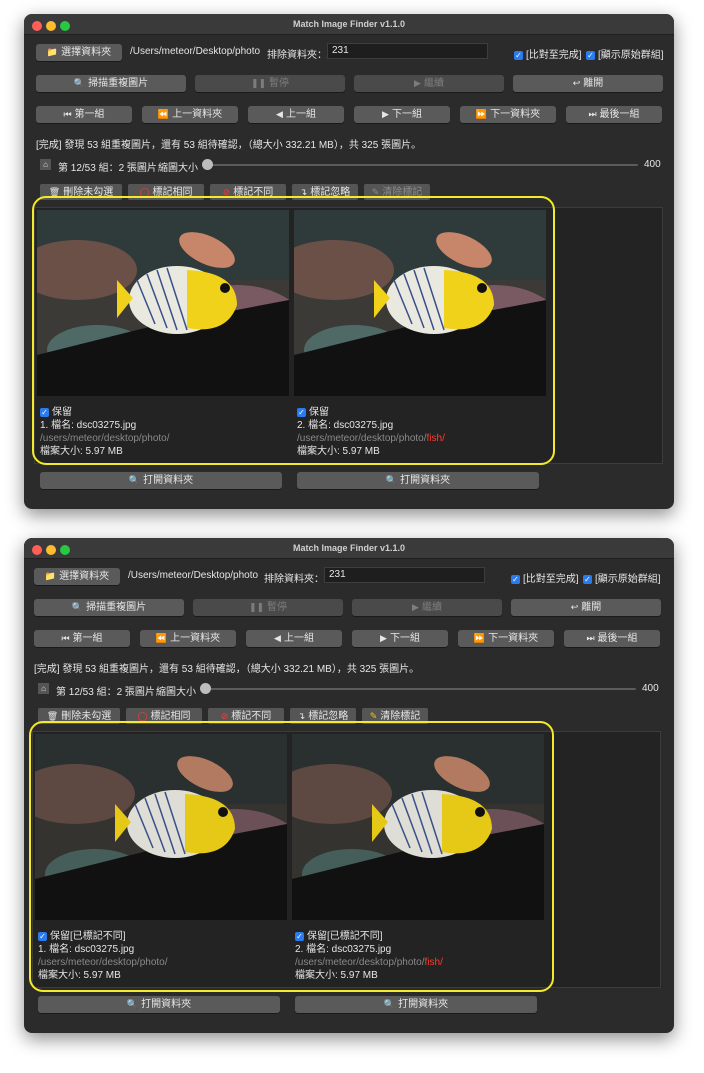  What do you see at coordinates (52, 716) in the screenshot?
I see `trash-icon: 🗑` at bounding box center [52, 716].